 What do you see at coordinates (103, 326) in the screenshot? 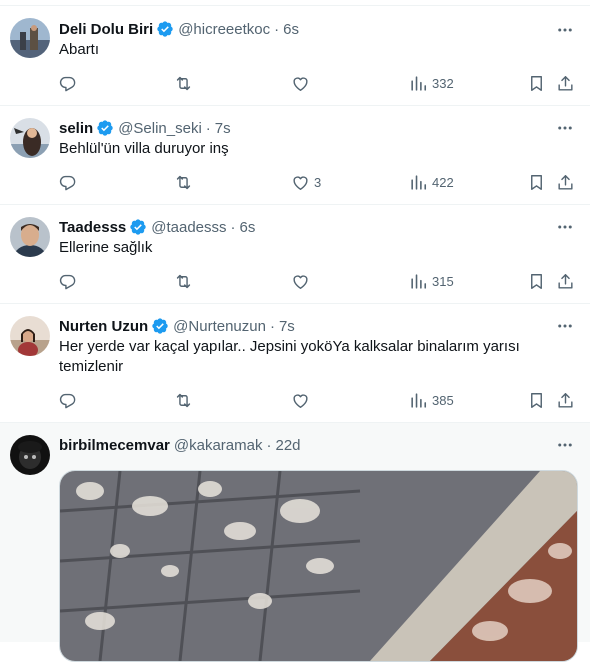
I see `display-name: Nurten Uzun` at bounding box center [103, 326].